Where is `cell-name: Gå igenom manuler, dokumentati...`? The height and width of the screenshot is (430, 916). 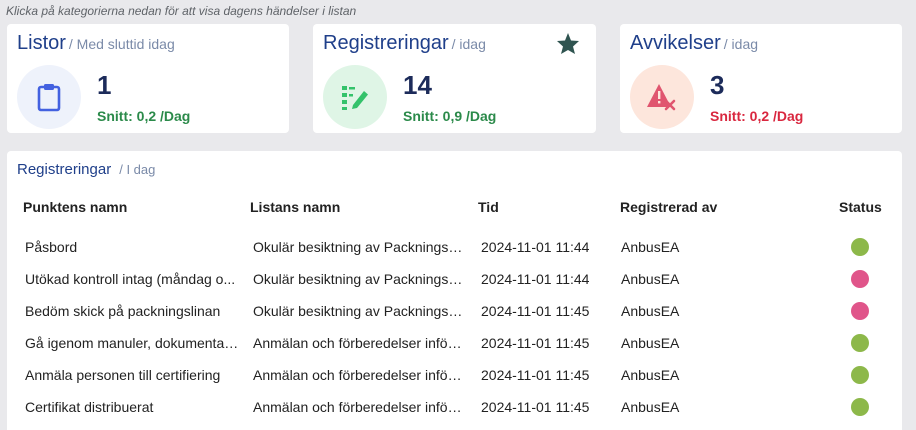
cell-name: Gå igenom manuler, dokumentati... is located at coordinates (132, 343).